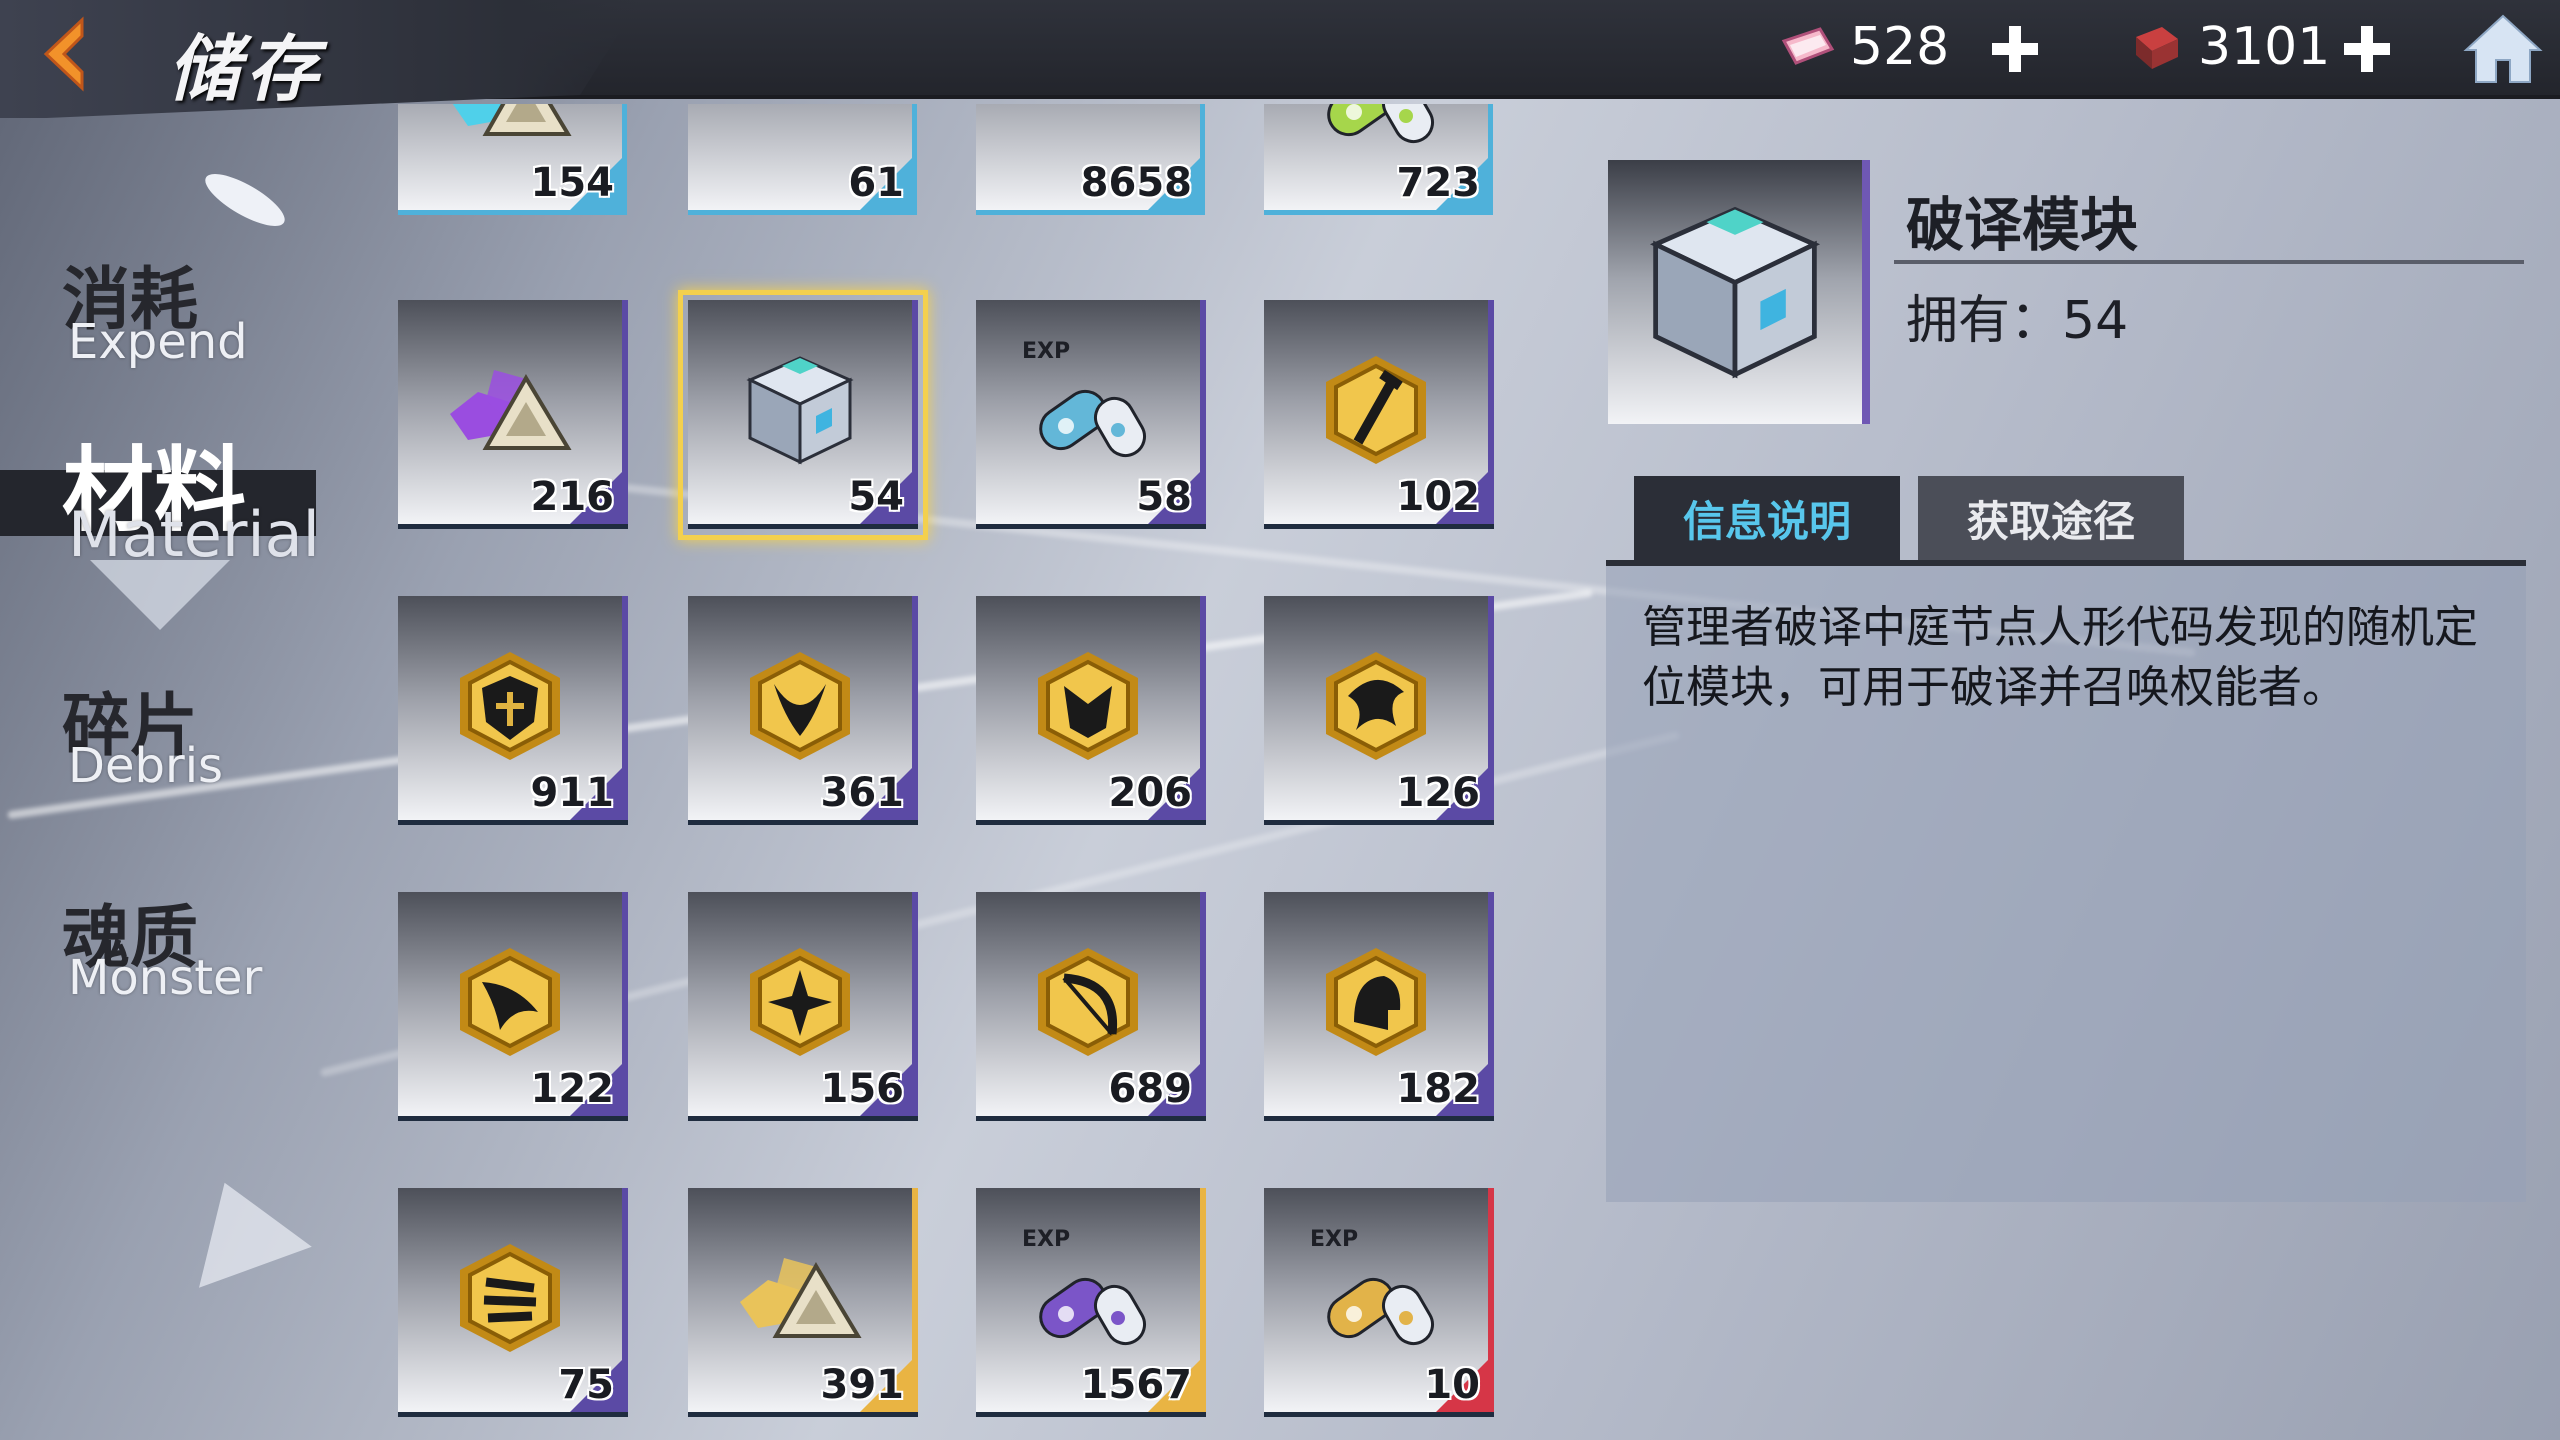  Describe the element at coordinates (800, 706) in the screenshot. I see `gold-hex-horns-icon` at that location.